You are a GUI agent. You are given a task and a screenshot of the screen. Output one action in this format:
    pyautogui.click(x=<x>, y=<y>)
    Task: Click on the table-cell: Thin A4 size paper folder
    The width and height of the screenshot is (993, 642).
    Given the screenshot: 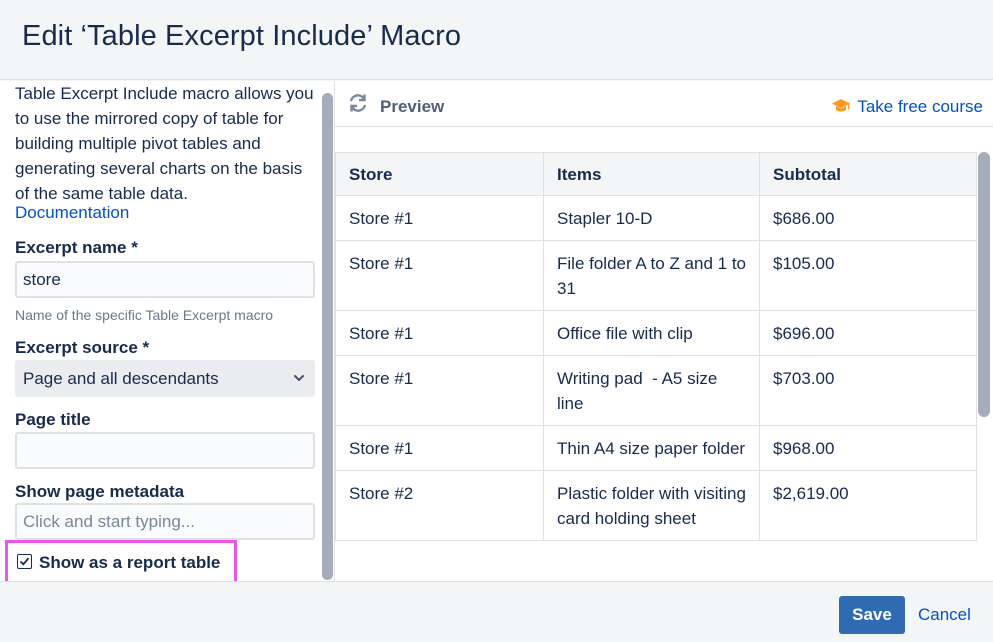 What is the action you would take?
    pyautogui.click(x=651, y=448)
    